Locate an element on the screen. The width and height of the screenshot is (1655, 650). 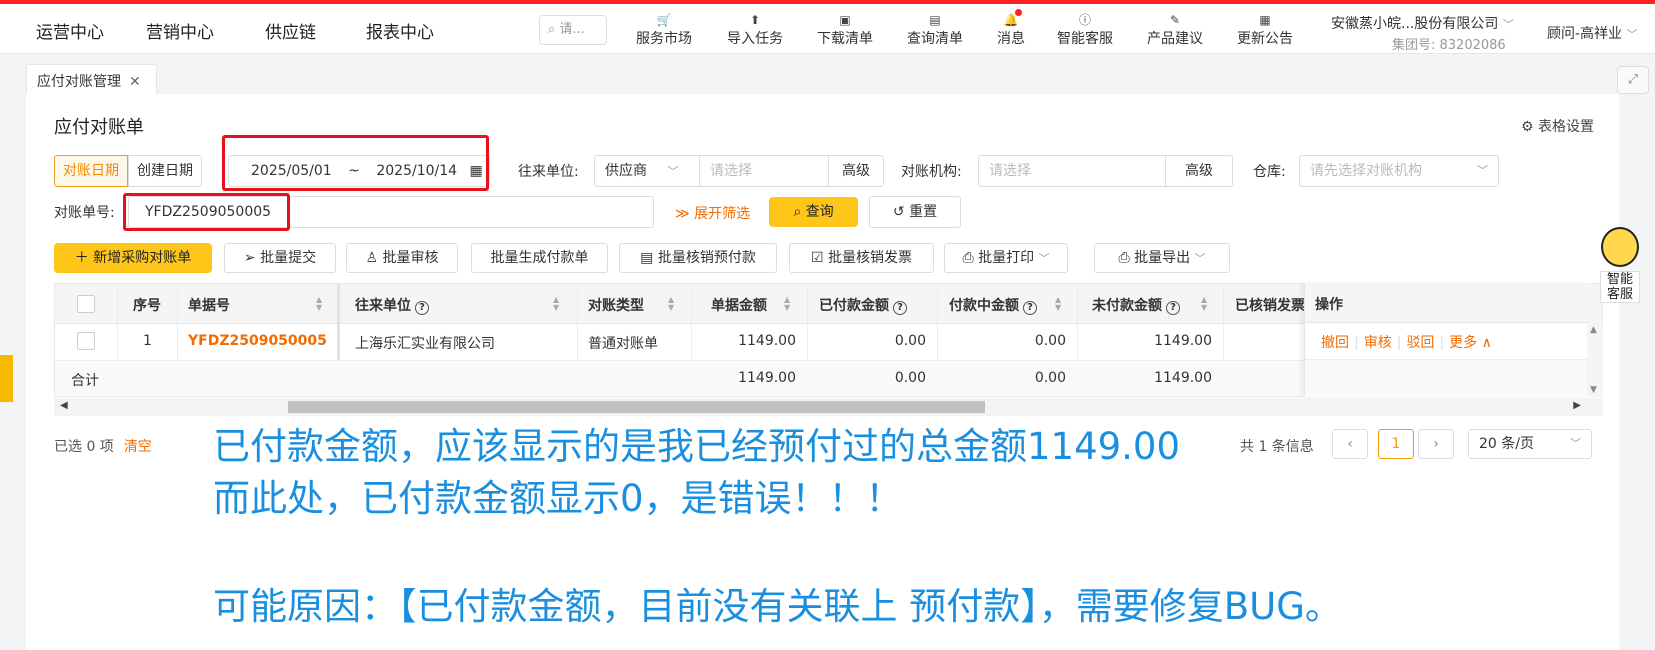
send-icon: ➢ is located at coordinates (249, 258).